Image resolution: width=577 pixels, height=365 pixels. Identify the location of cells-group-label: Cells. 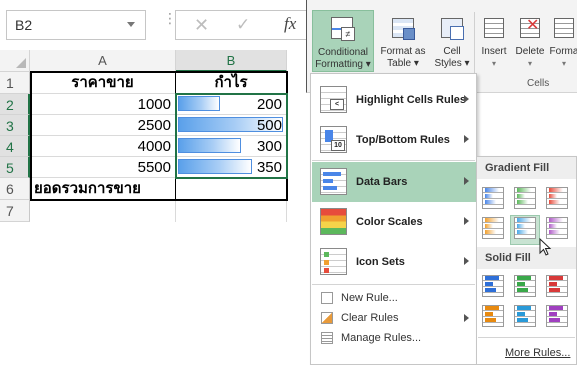
(538, 83).